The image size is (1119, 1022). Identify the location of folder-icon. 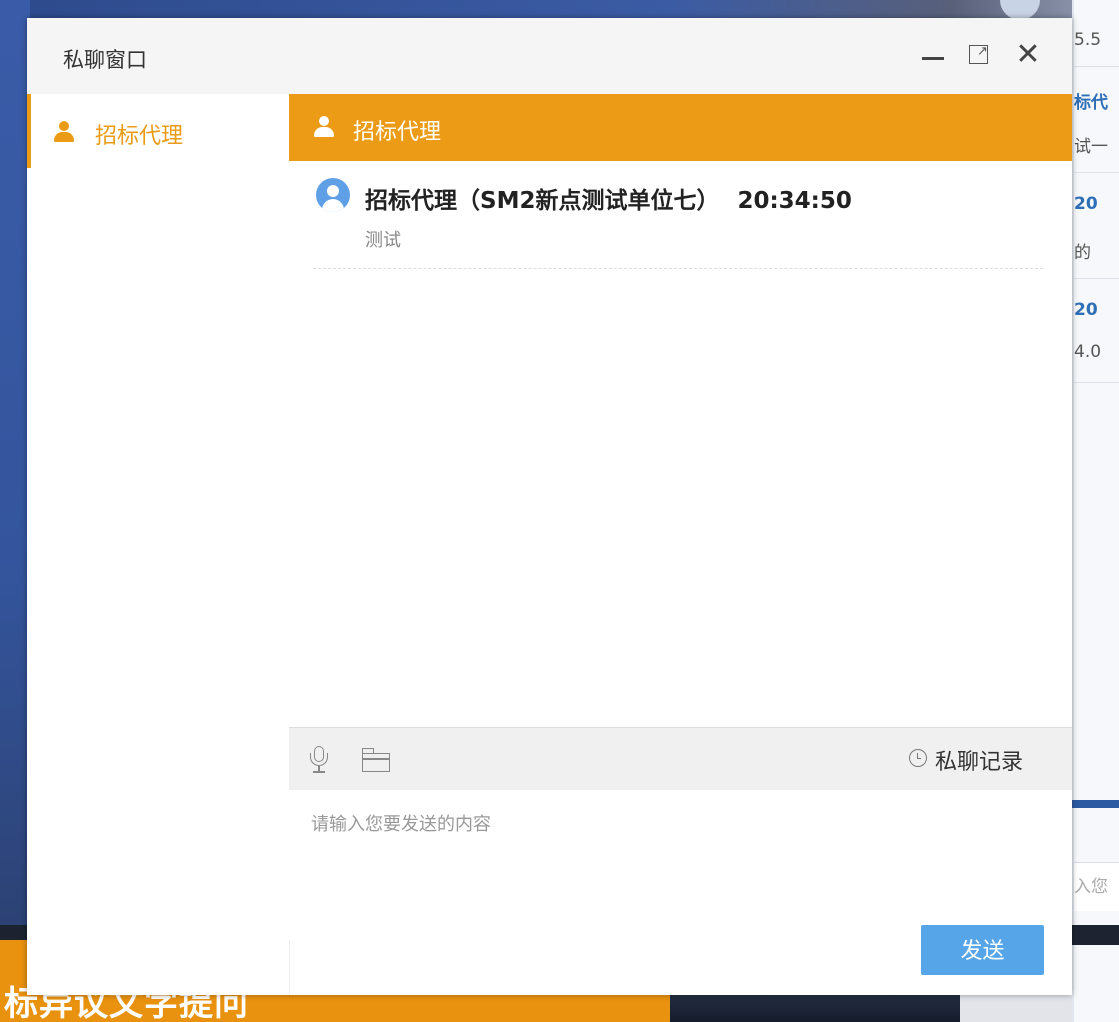
(377, 760).